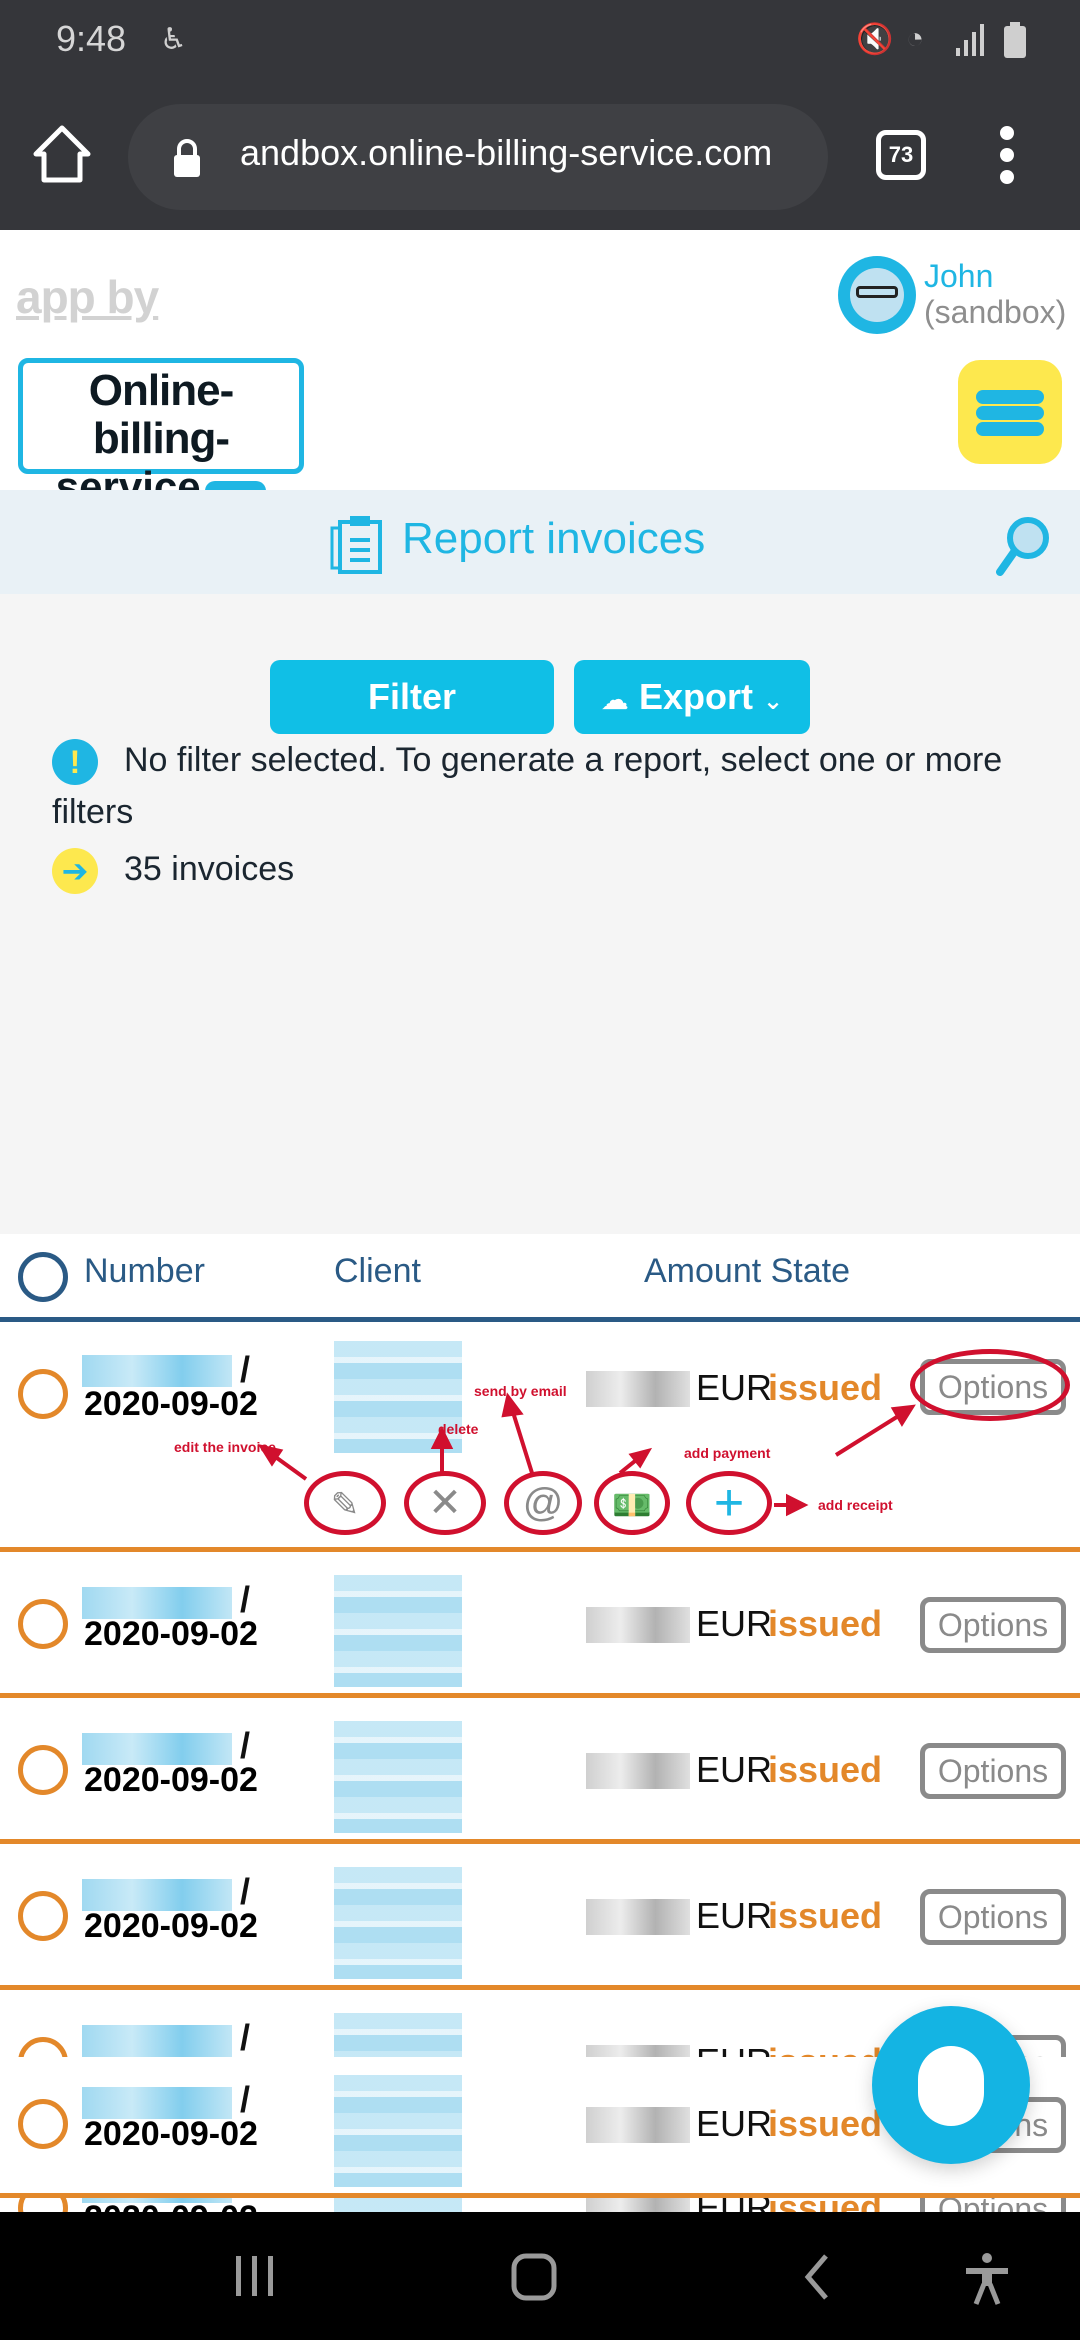 This screenshot has height=2340, width=1080. What do you see at coordinates (43, 1277) in the screenshot?
I see `select-all-radio` at bounding box center [43, 1277].